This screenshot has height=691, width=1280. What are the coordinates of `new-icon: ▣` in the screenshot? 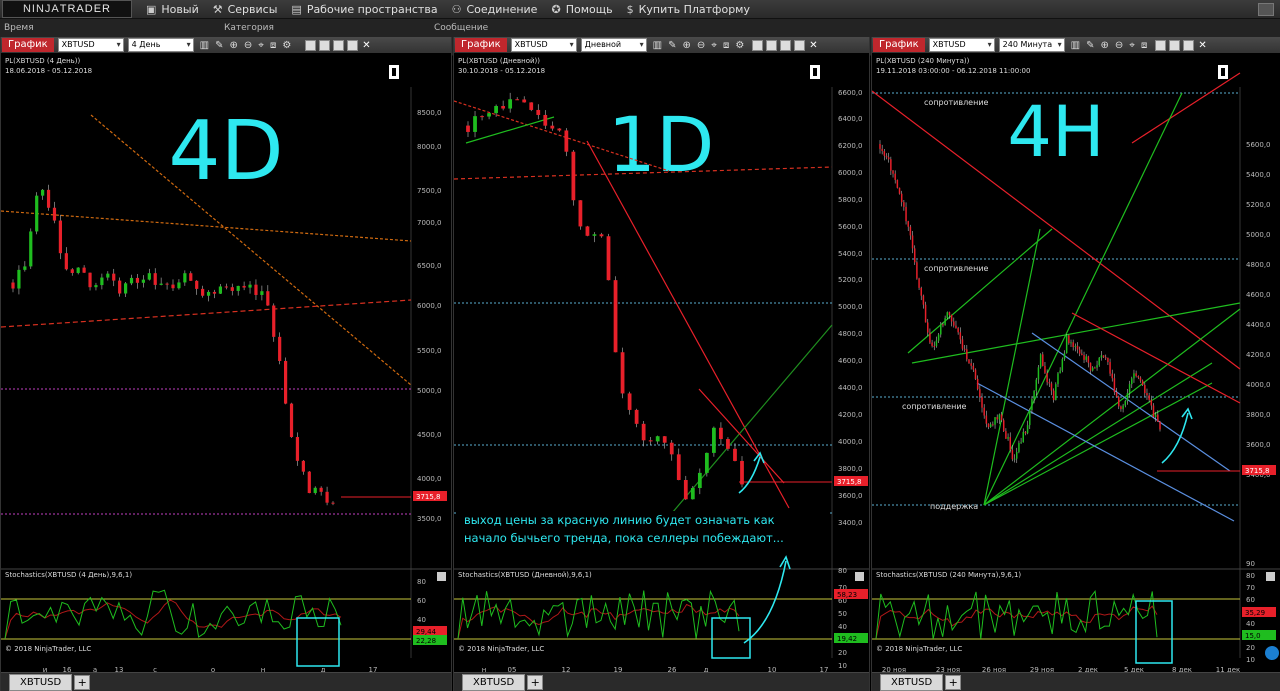 It's located at (151, 9).